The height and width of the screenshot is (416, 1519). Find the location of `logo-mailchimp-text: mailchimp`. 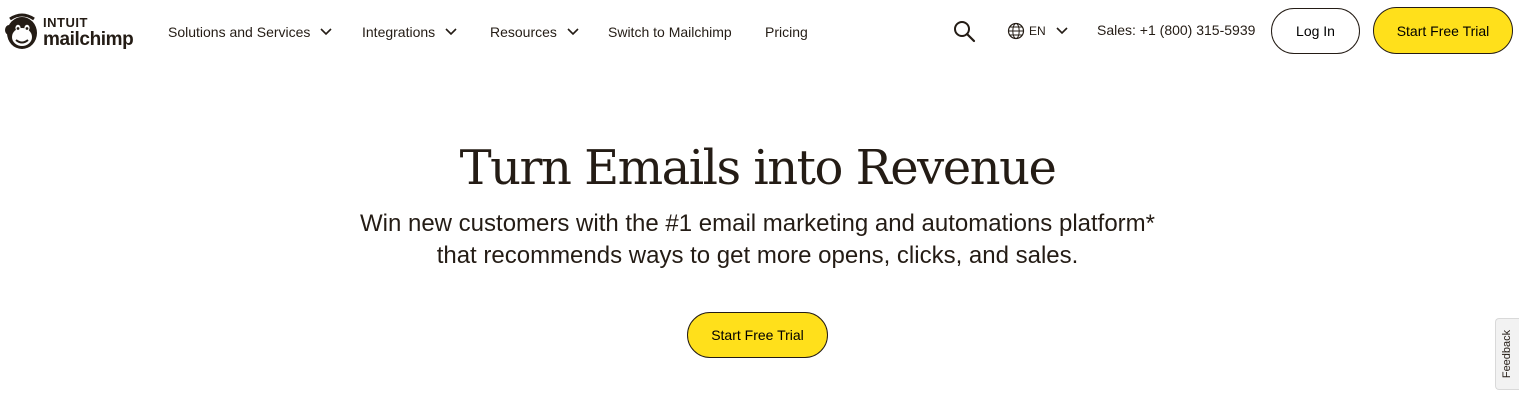

logo-mailchimp-text: mailchimp is located at coordinates (88, 39).